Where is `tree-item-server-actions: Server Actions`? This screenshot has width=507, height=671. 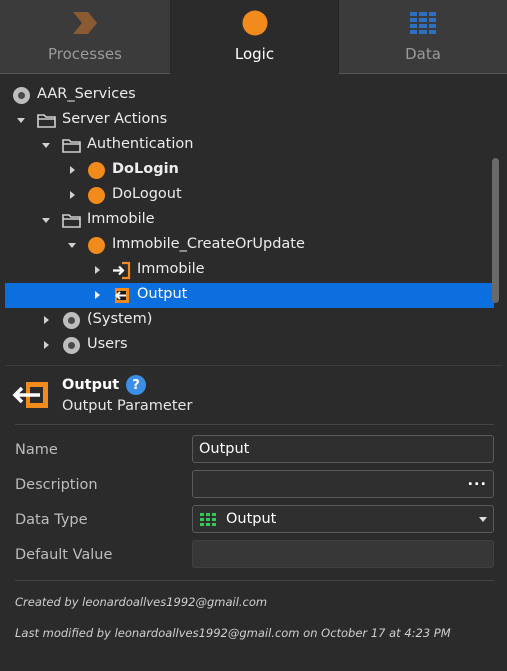
tree-item-server-actions: Server Actions is located at coordinates (249, 120).